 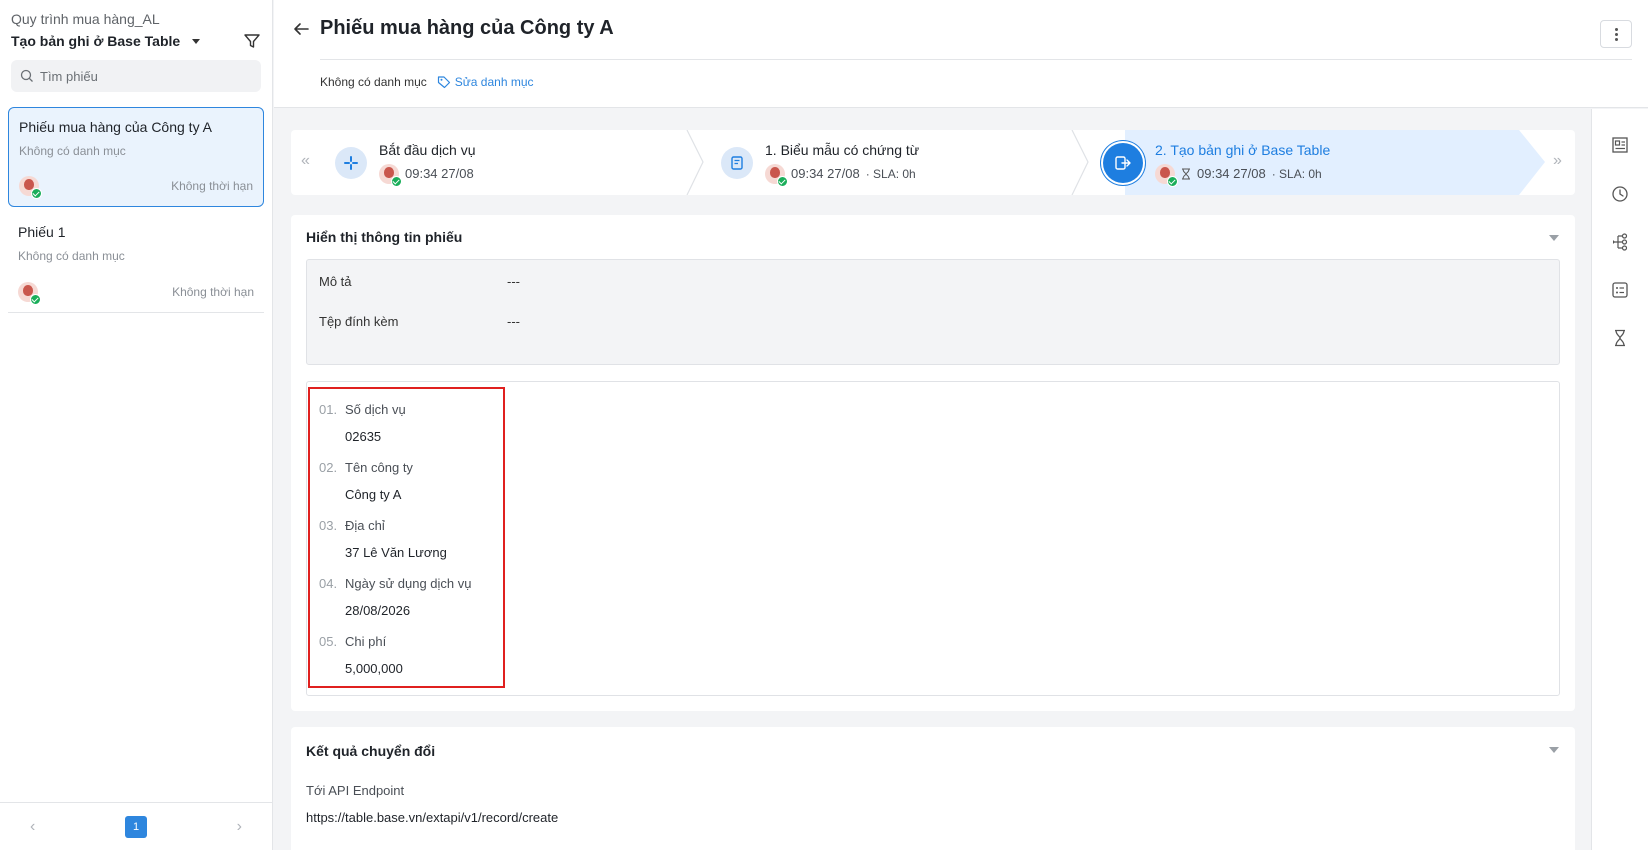 What do you see at coordinates (363, 436) in the screenshot?
I see `field-value: 02635` at bounding box center [363, 436].